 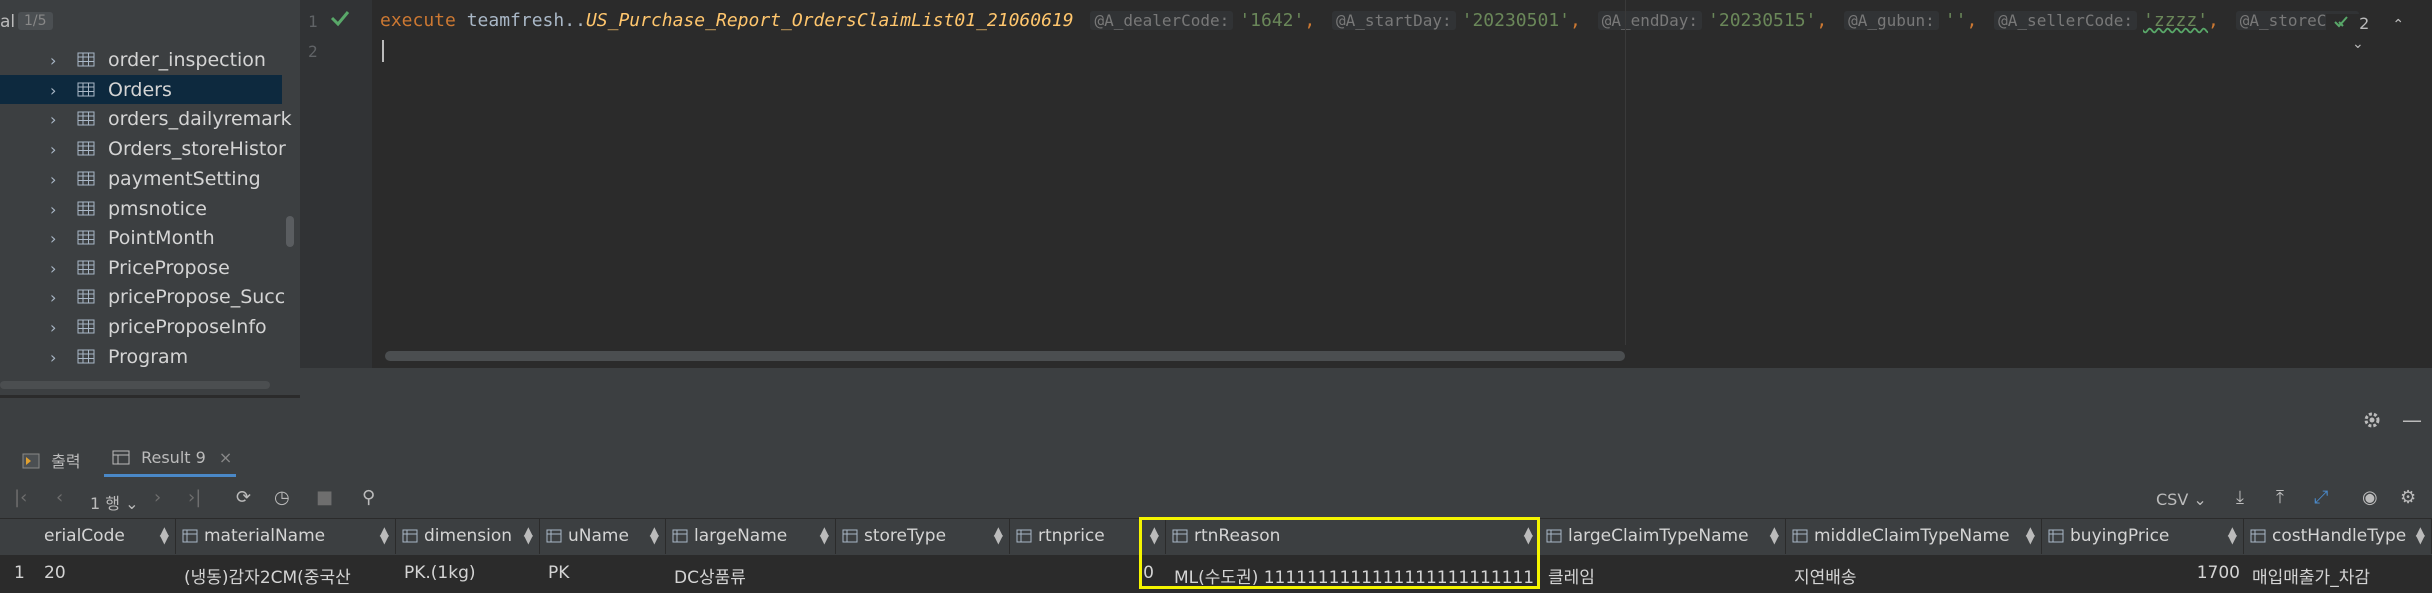 What do you see at coordinates (143, 148) in the screenshot?
I see `tree-item-table: › Orders_storeHistor` at bounding box center [143, 148].